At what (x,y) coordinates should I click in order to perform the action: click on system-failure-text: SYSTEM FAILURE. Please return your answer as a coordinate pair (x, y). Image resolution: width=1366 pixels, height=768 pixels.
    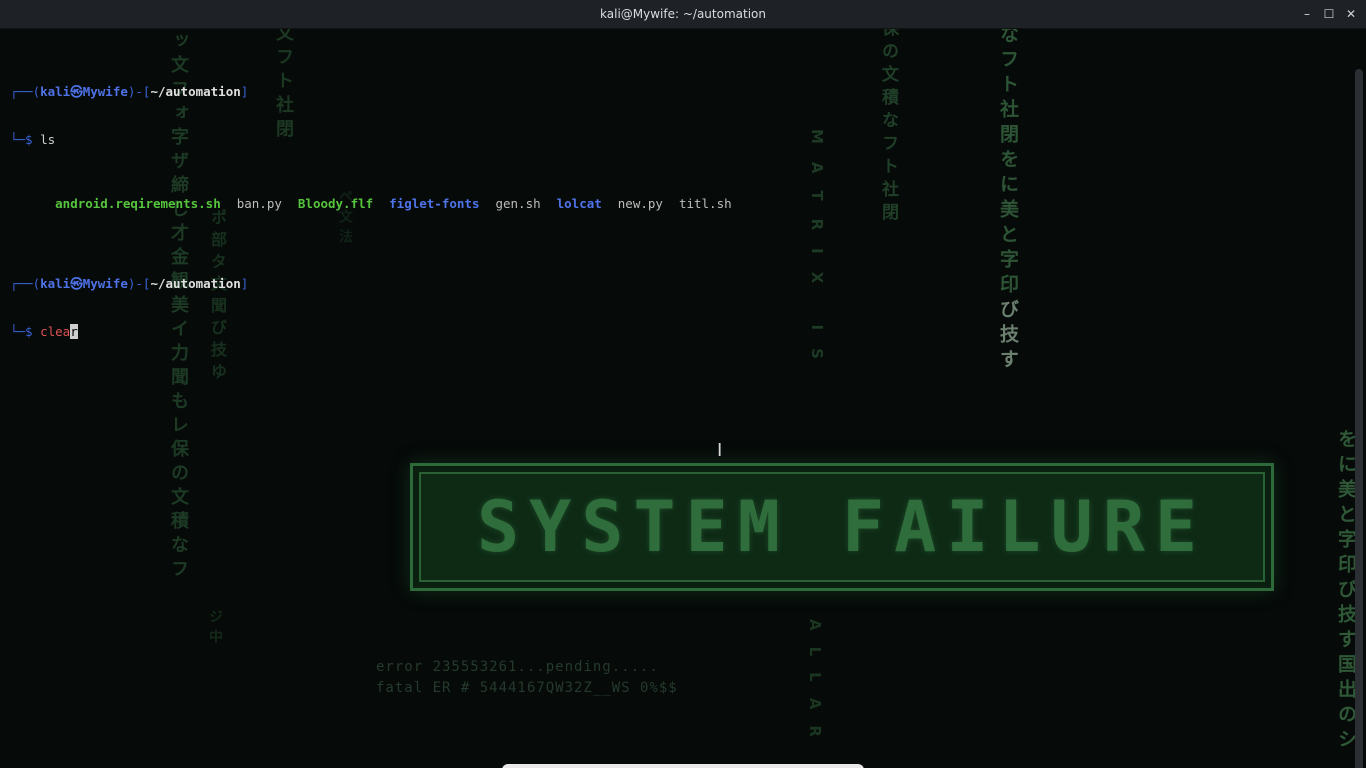
    Looking at the image, I should click on (841, 527).